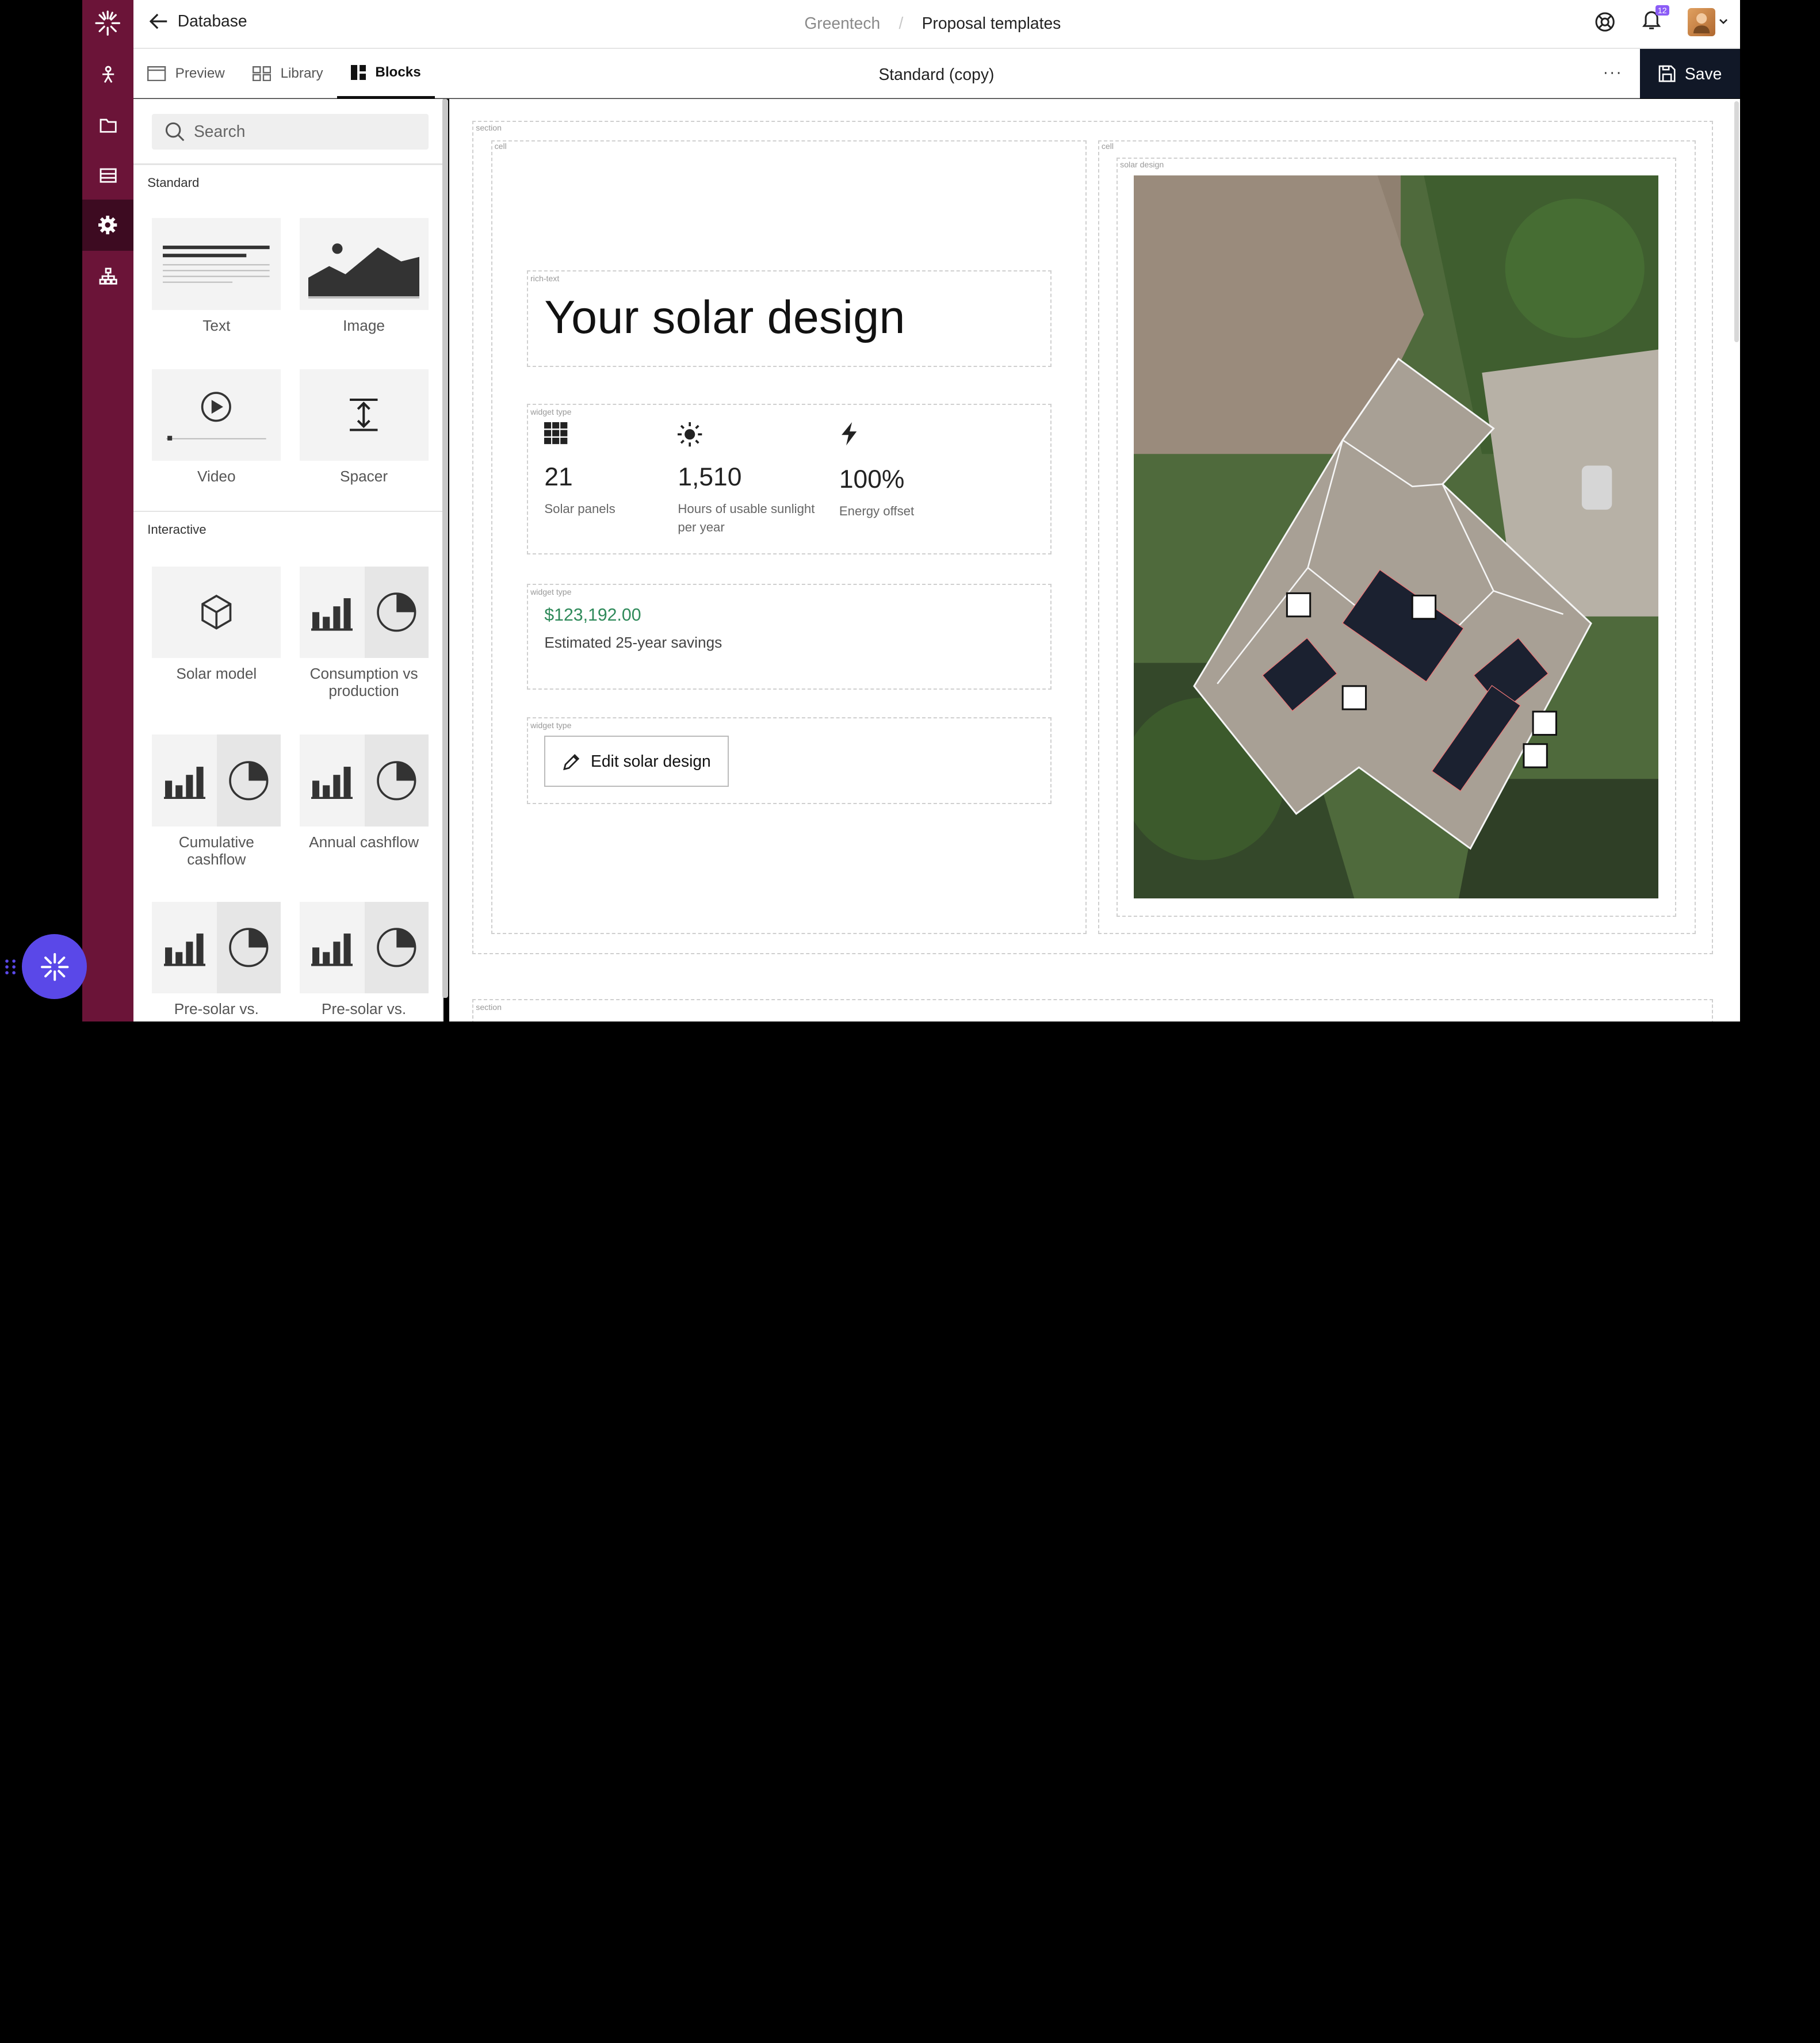 The height and width of the screenshot is (2043, 1820). I want to click on block-label: Image, so click(364, 325).